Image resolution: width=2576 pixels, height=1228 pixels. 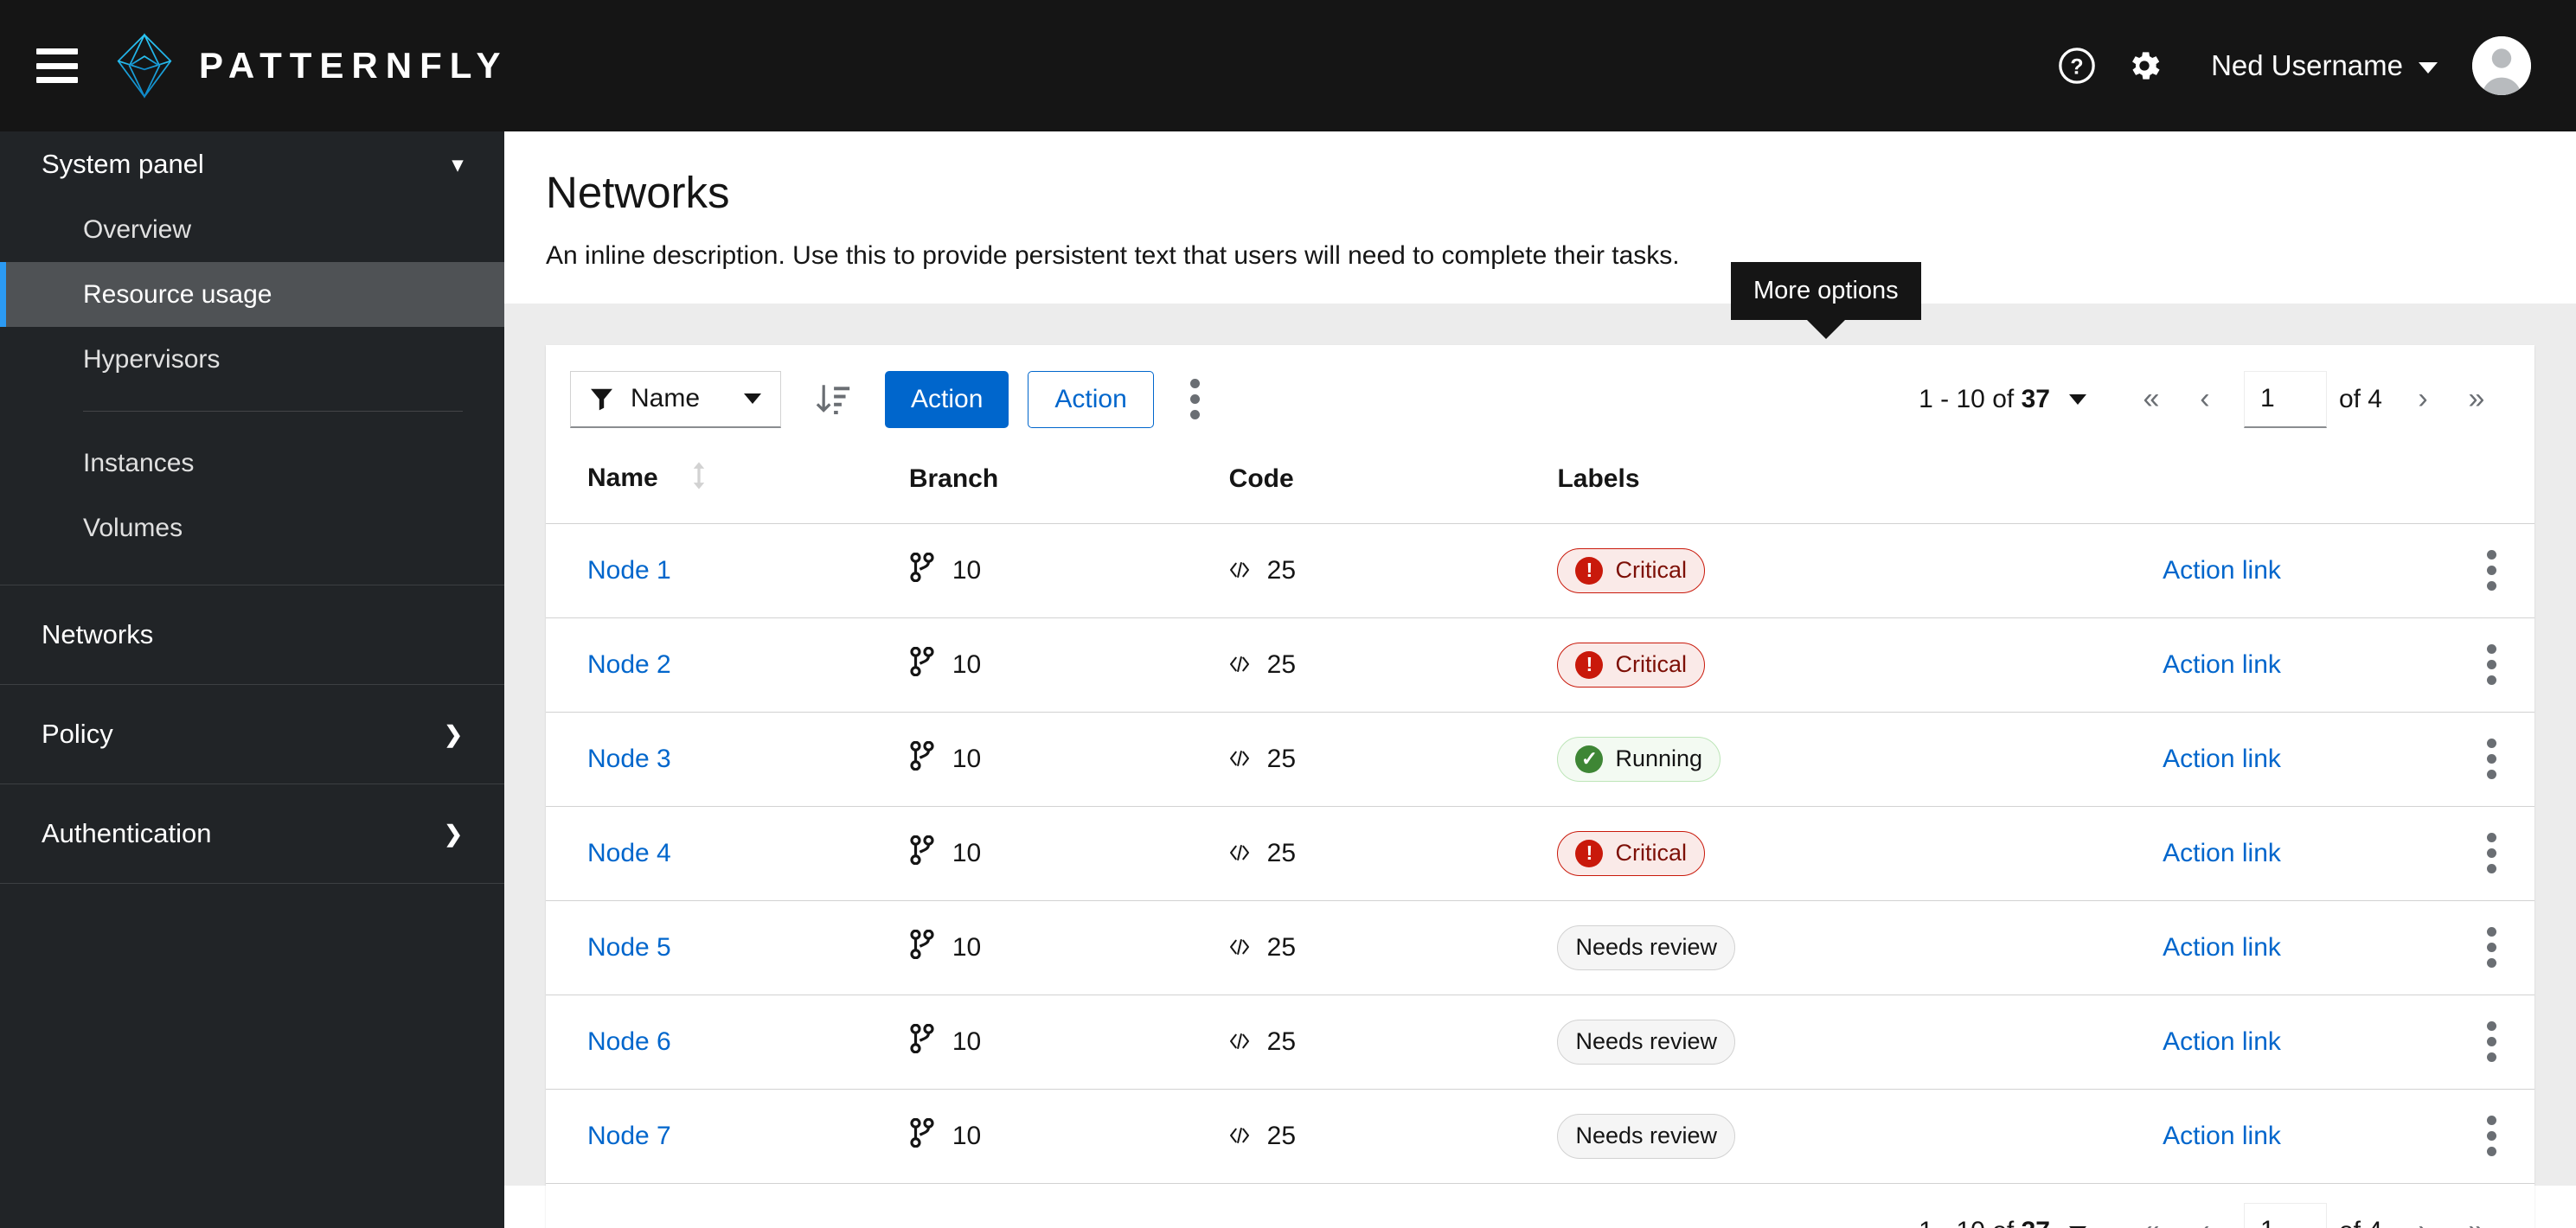 I want to click on status-badge-label: Needs review, so click(x=1646, y=1041).